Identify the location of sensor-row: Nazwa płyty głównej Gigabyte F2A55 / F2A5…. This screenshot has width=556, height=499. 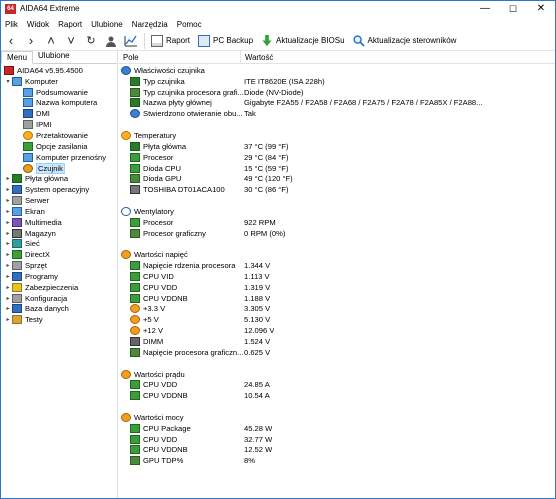
(337, 103).